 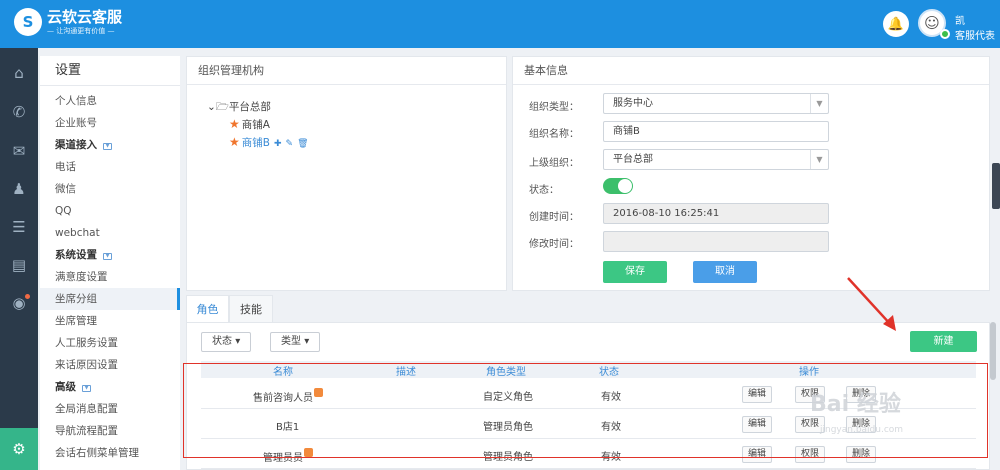 I want to click on logo: S 云软云客服 — 让沟通更有价值 —, so click(x=68, y=22).